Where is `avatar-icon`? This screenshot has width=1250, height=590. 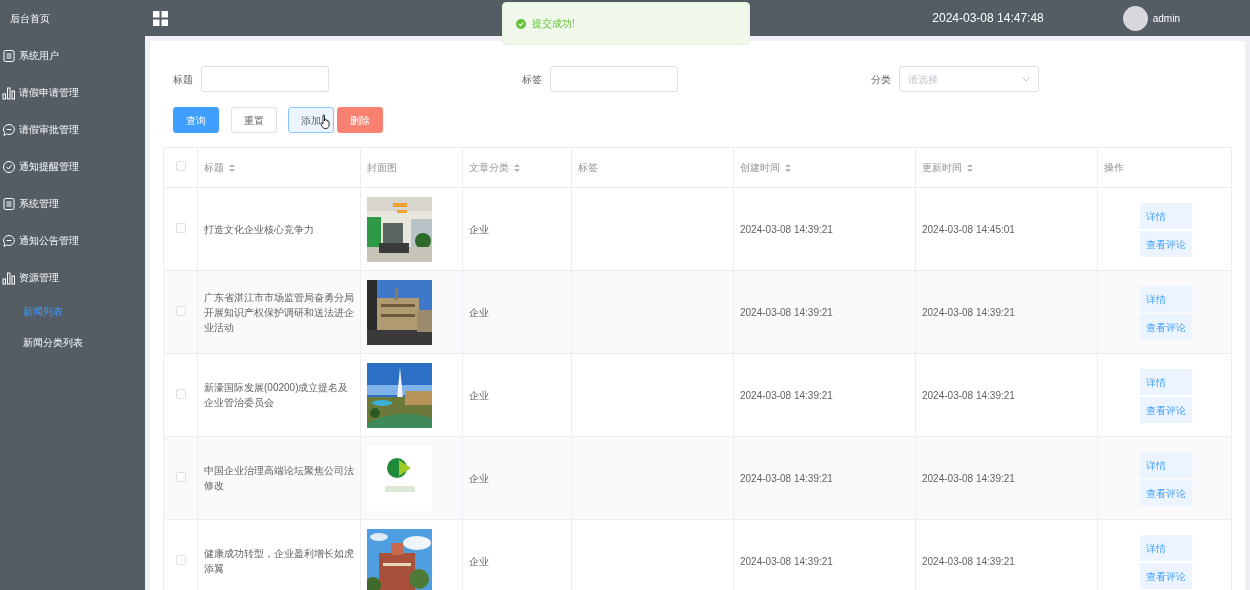
avatar-icon is located at coordinates (1135, 18).